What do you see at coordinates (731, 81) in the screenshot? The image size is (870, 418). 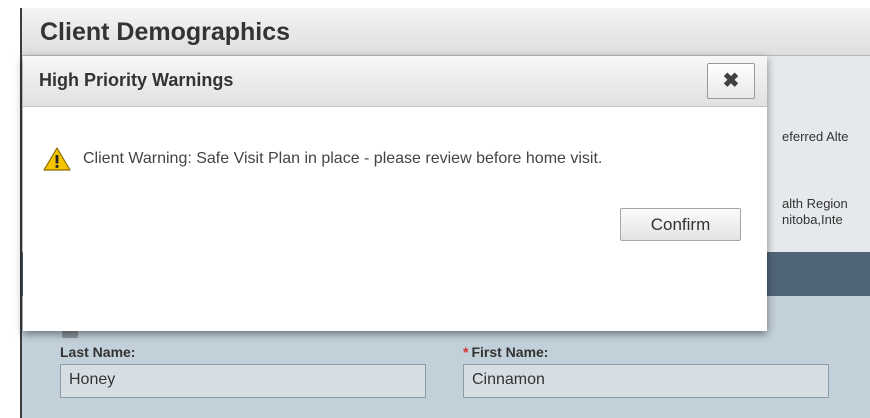 I see `close-icon: ✖` at bounding box center [731, 81].